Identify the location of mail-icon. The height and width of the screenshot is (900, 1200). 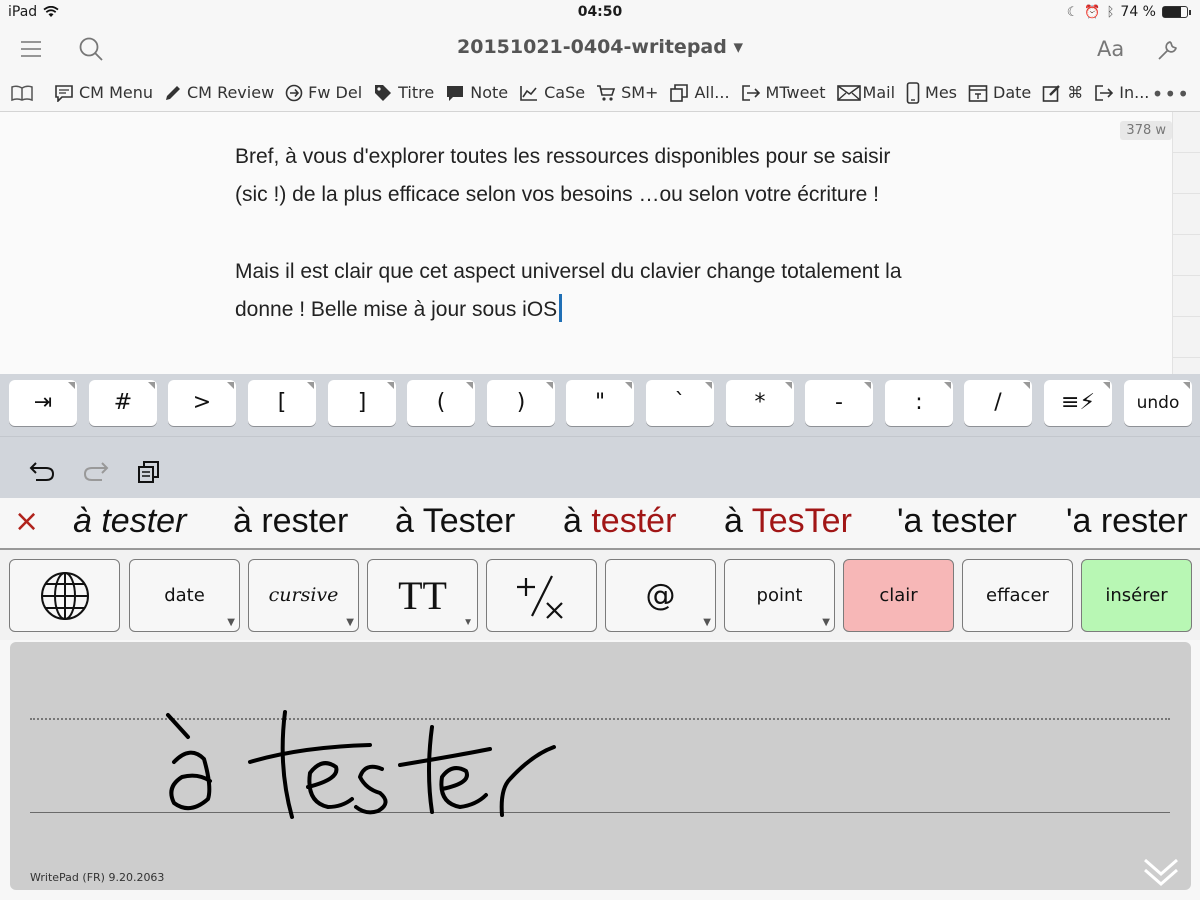
(848, 92).